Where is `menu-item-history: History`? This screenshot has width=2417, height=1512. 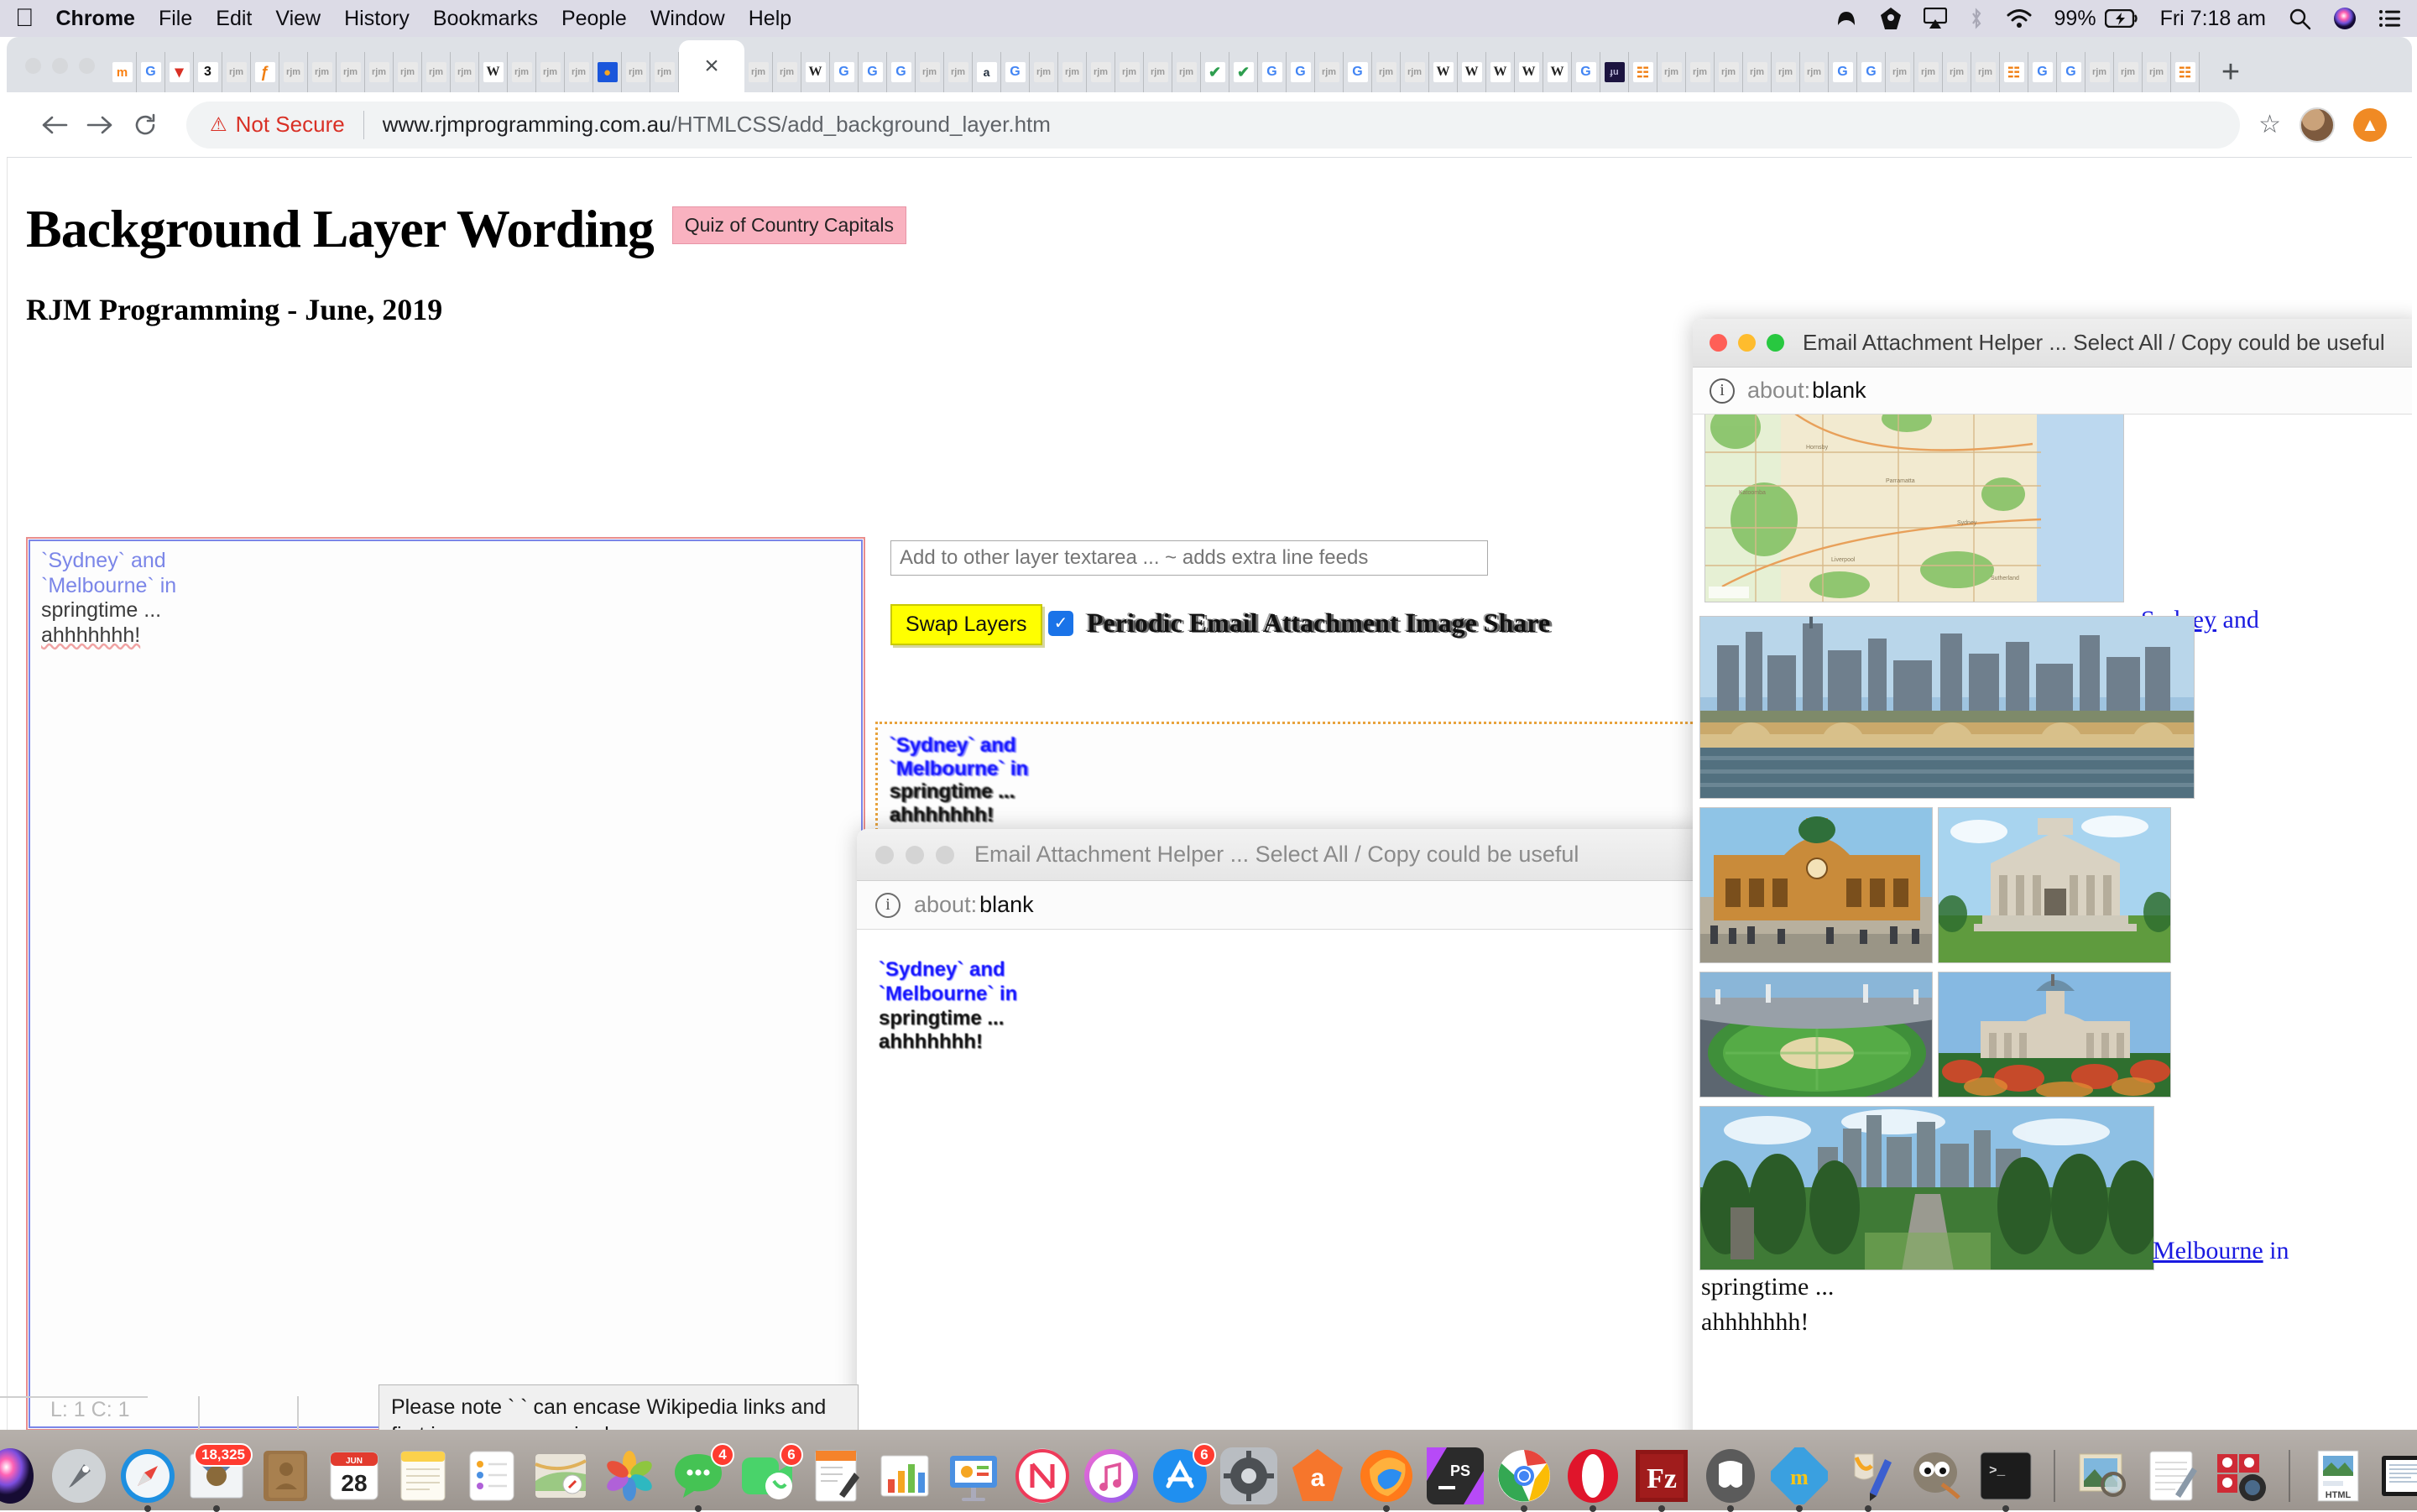 menu-item-history: History is located at coordinates (377, 19).